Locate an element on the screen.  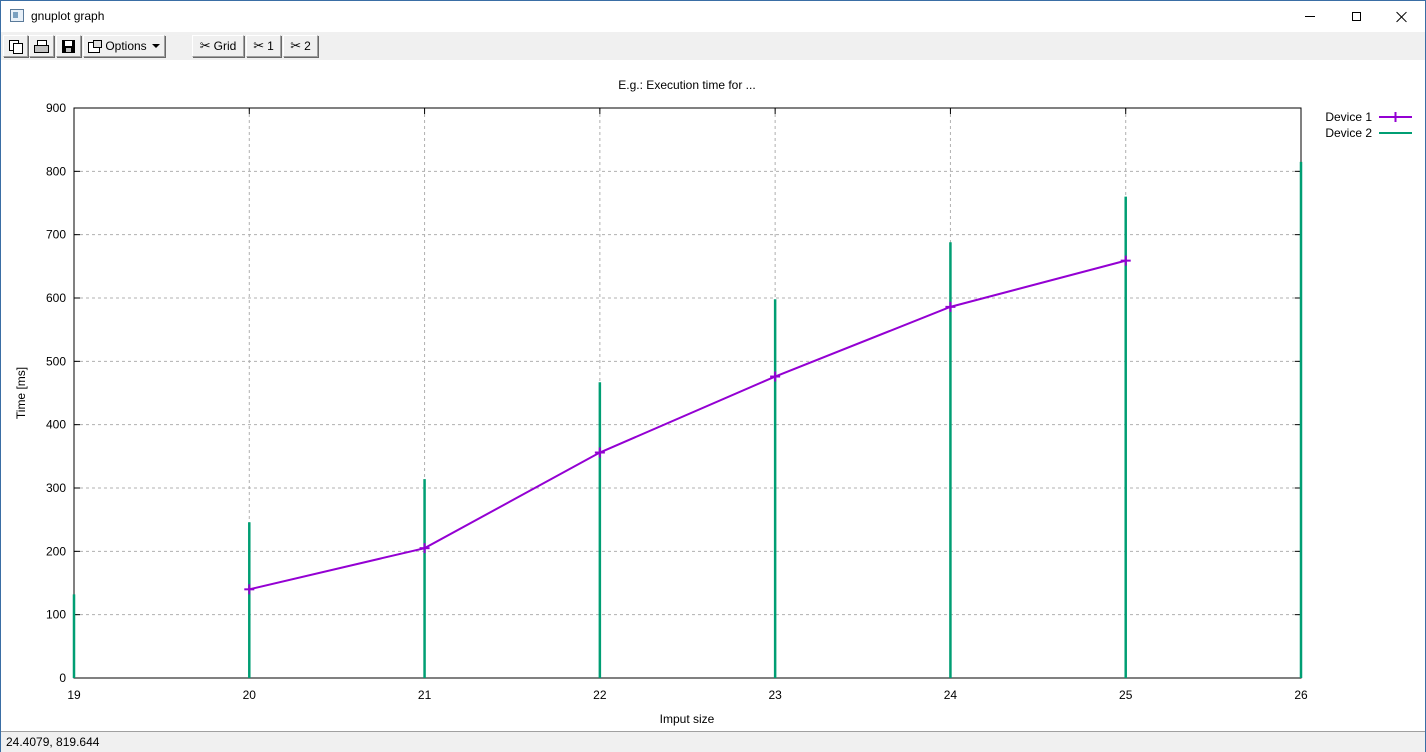
options-icon is located at coordinates (95, 46).